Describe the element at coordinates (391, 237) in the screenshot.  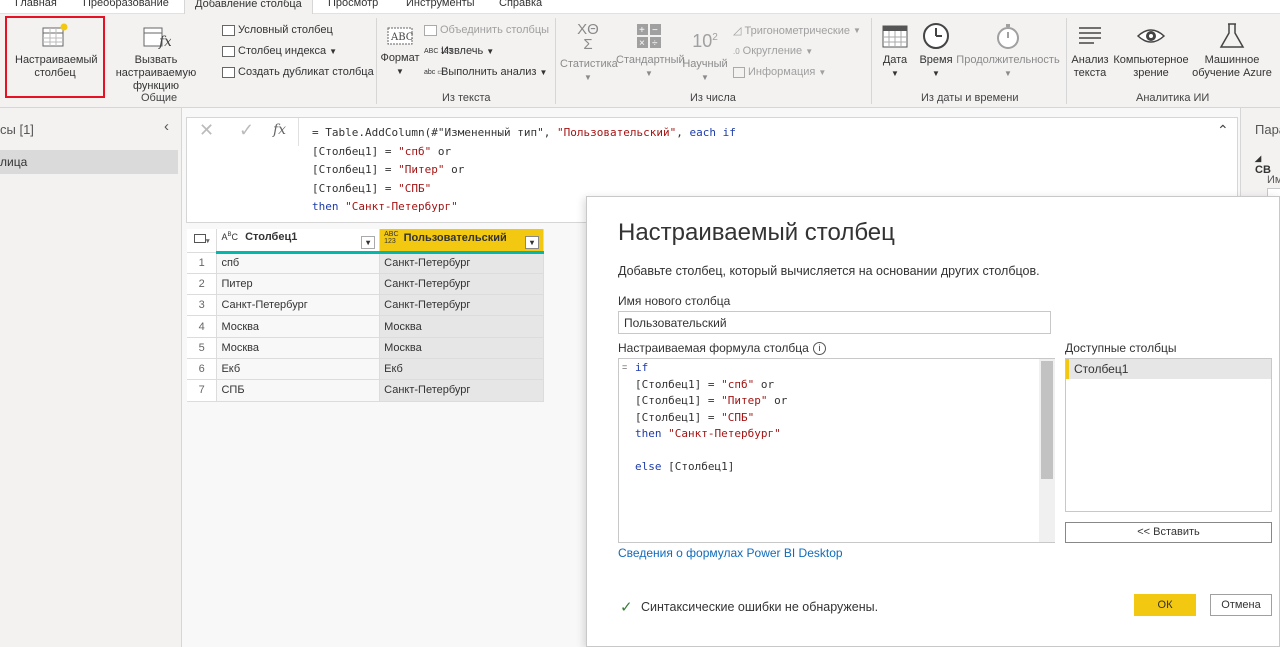
I see `any-type-icon: ABC 123` at that location.